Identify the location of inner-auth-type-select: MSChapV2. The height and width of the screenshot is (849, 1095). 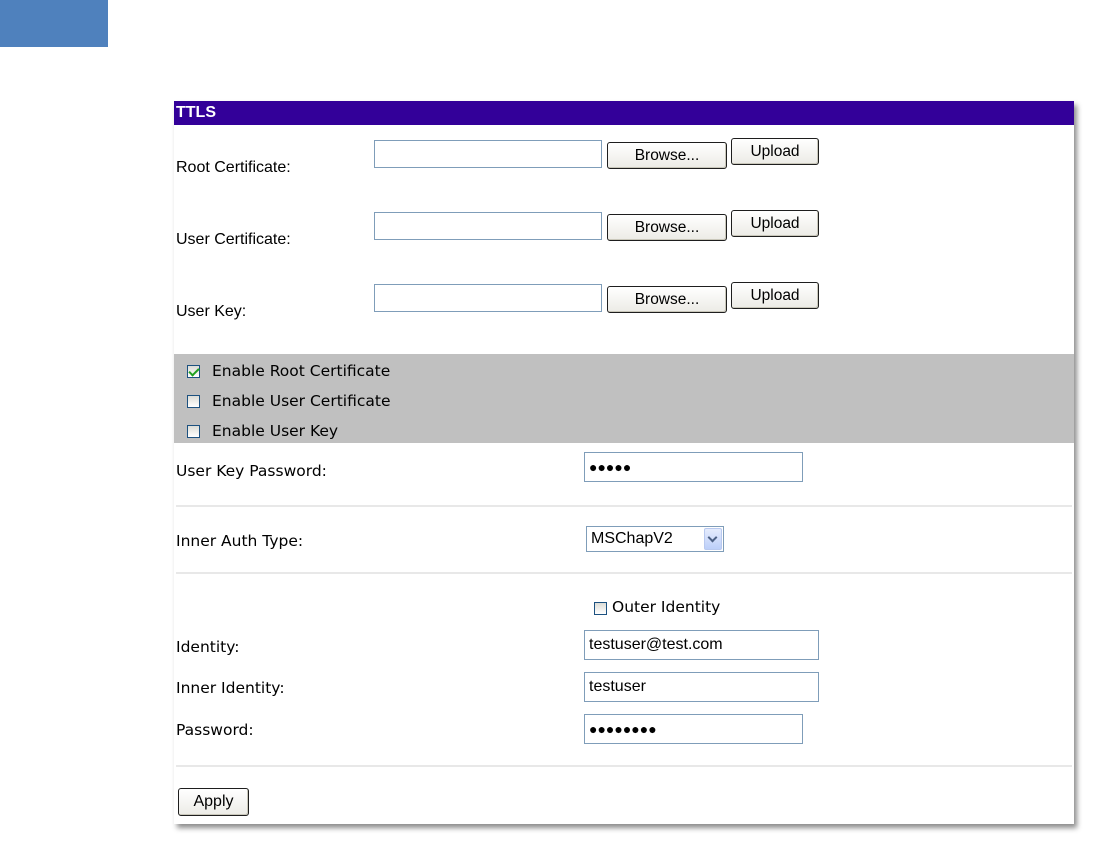
(655, 539).